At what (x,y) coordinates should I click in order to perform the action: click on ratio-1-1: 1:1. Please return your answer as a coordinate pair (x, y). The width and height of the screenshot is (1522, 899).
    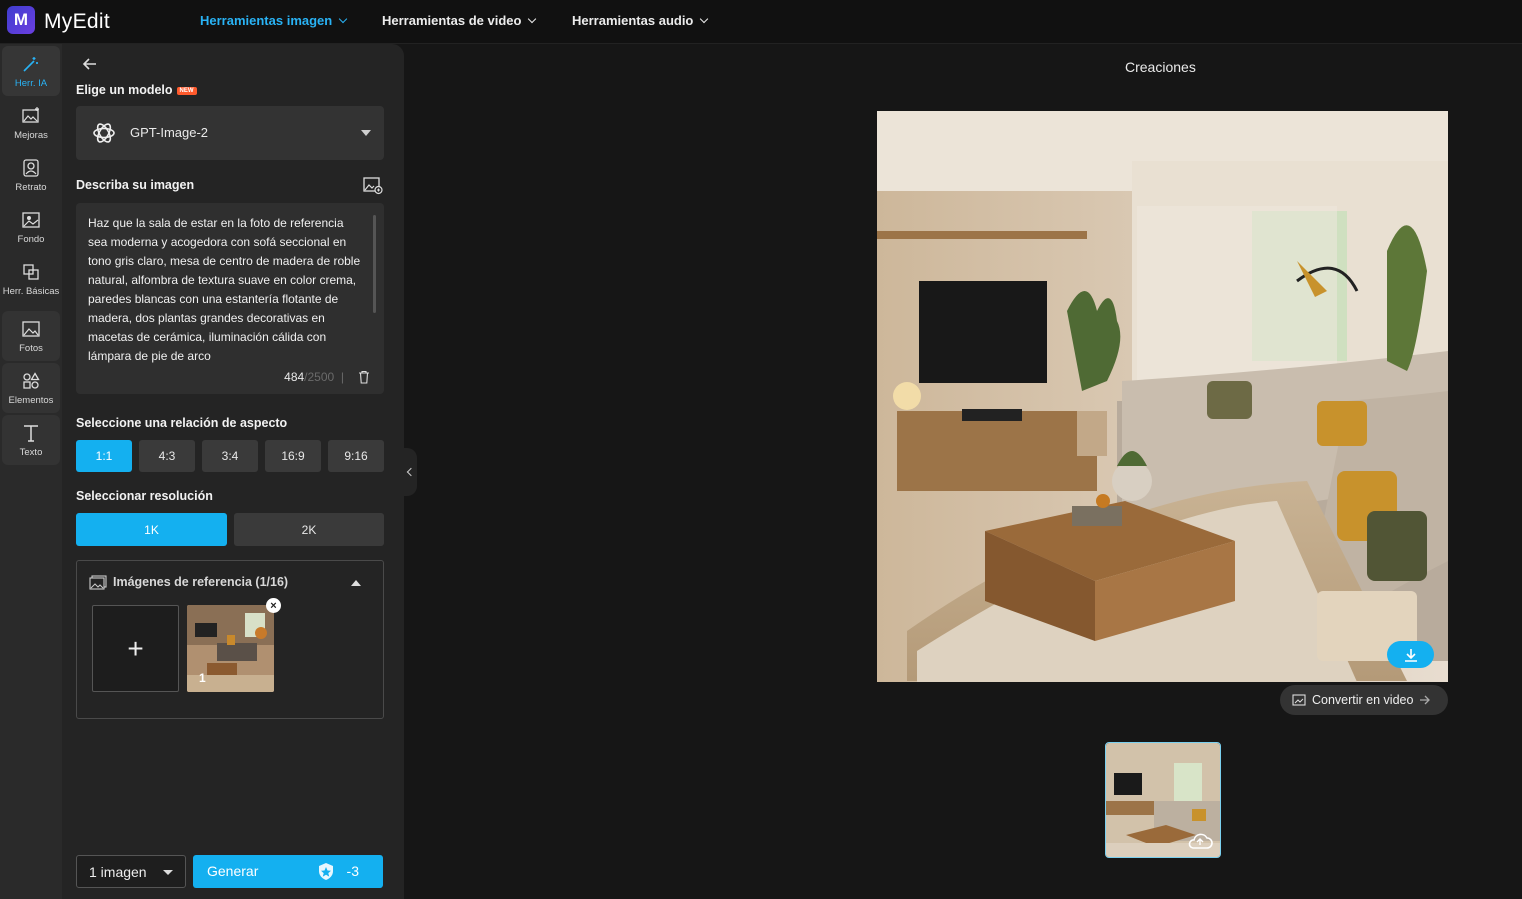
    Looking at the image, I should click on (104, 456).